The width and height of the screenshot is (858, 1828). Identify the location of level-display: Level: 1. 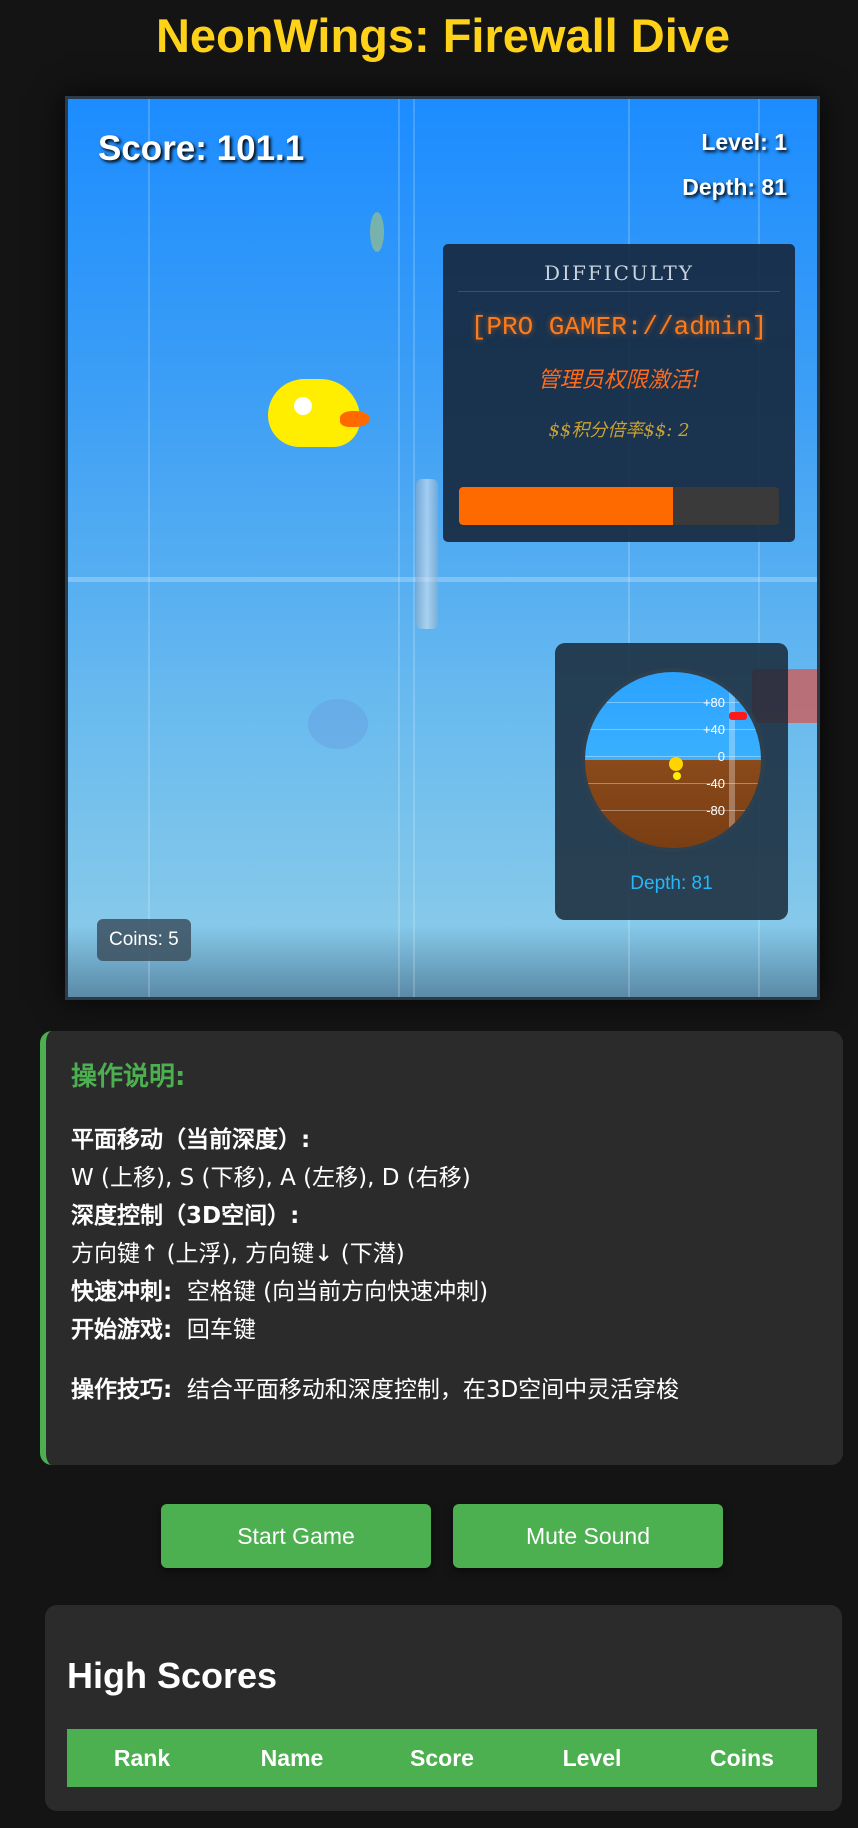
(744, 142).